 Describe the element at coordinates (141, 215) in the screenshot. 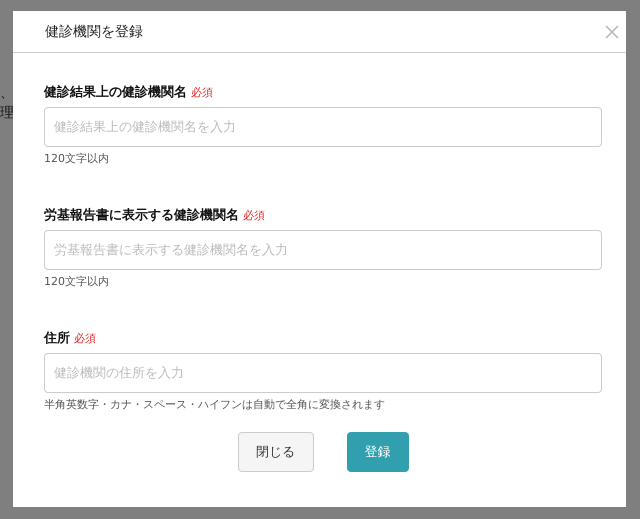

I see `field-label: 労基報告書に表示する健診機関名` at that location.